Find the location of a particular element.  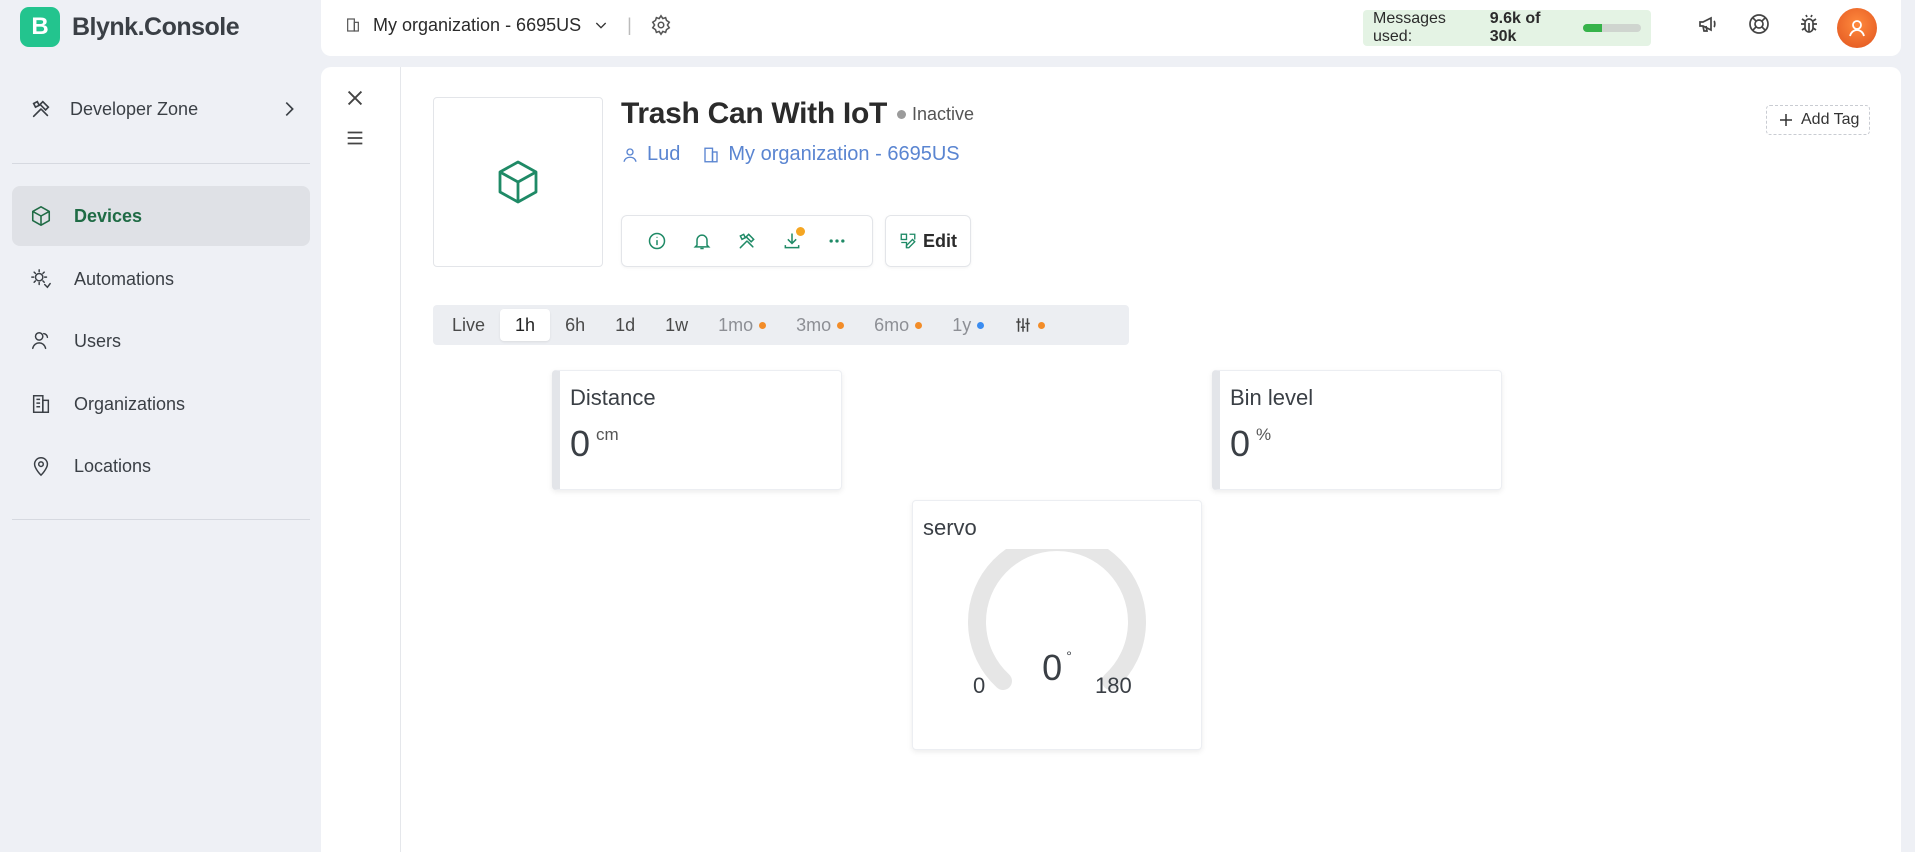

gauge-max: 180 is located at coordinates (1113, 685).